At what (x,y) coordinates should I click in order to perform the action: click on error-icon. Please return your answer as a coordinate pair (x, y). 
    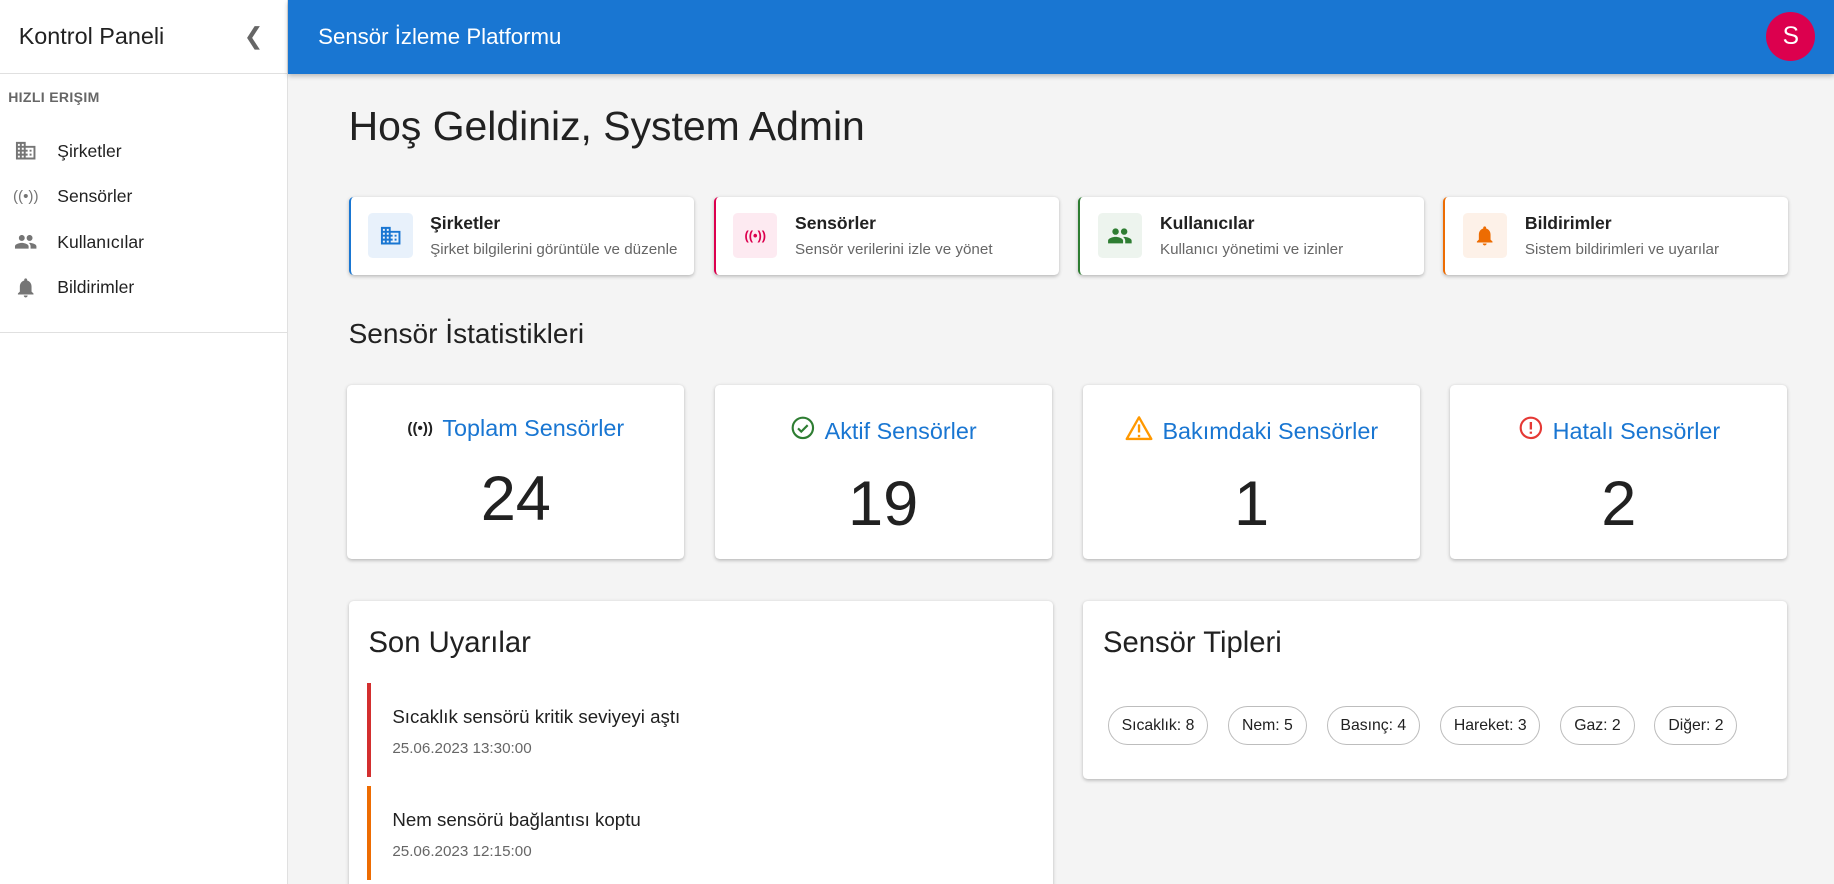
    Looking at the image, I should click on (1531, 431).